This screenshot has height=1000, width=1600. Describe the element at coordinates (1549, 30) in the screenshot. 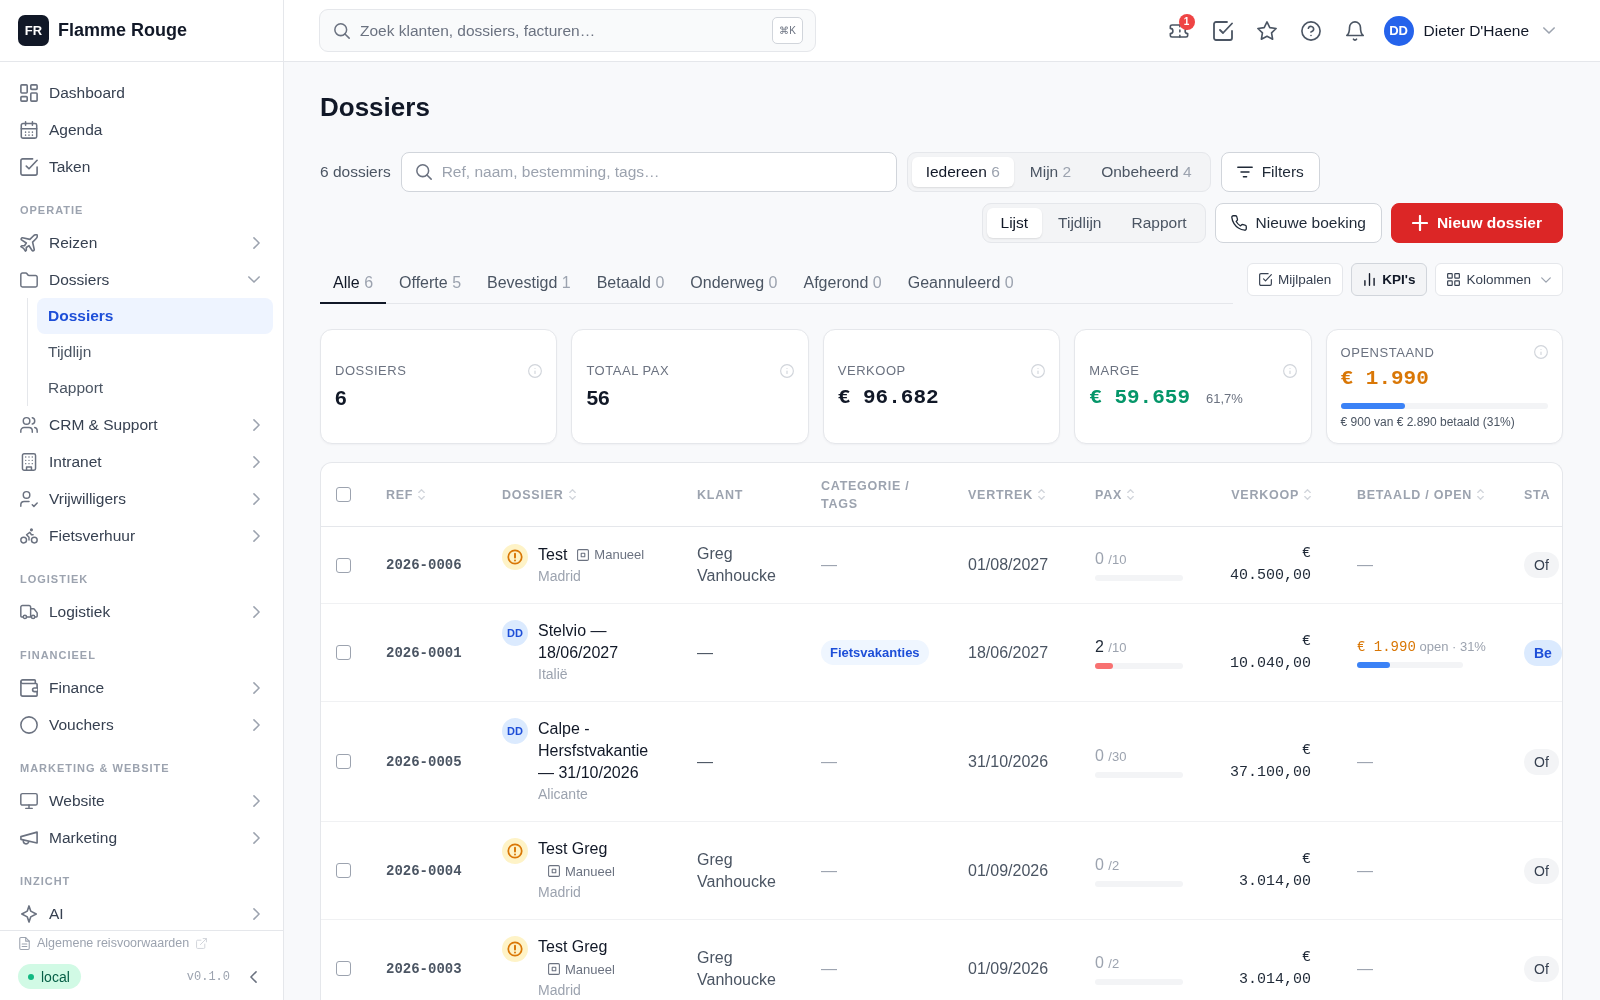

I see `chevron-down-icon` at that location.